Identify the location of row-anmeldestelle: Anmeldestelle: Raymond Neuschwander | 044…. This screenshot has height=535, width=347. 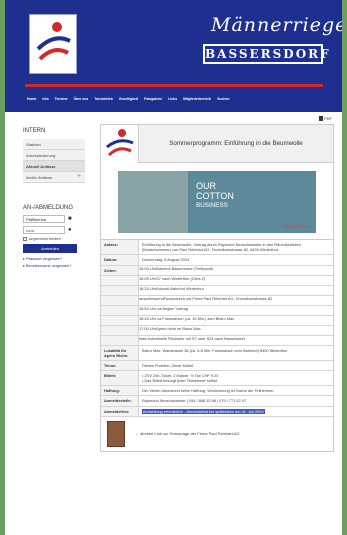
(217, 401).